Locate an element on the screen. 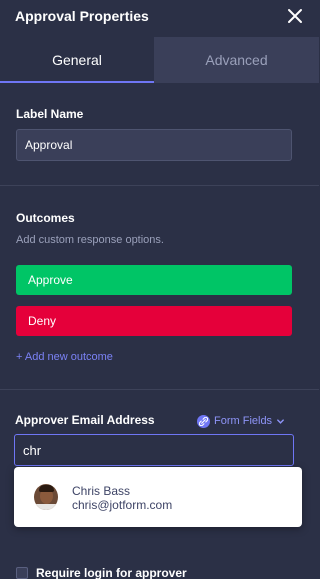 This screenshot has height=579, width=320. outcome-approve: Approve is located at coordinates (154, 280).